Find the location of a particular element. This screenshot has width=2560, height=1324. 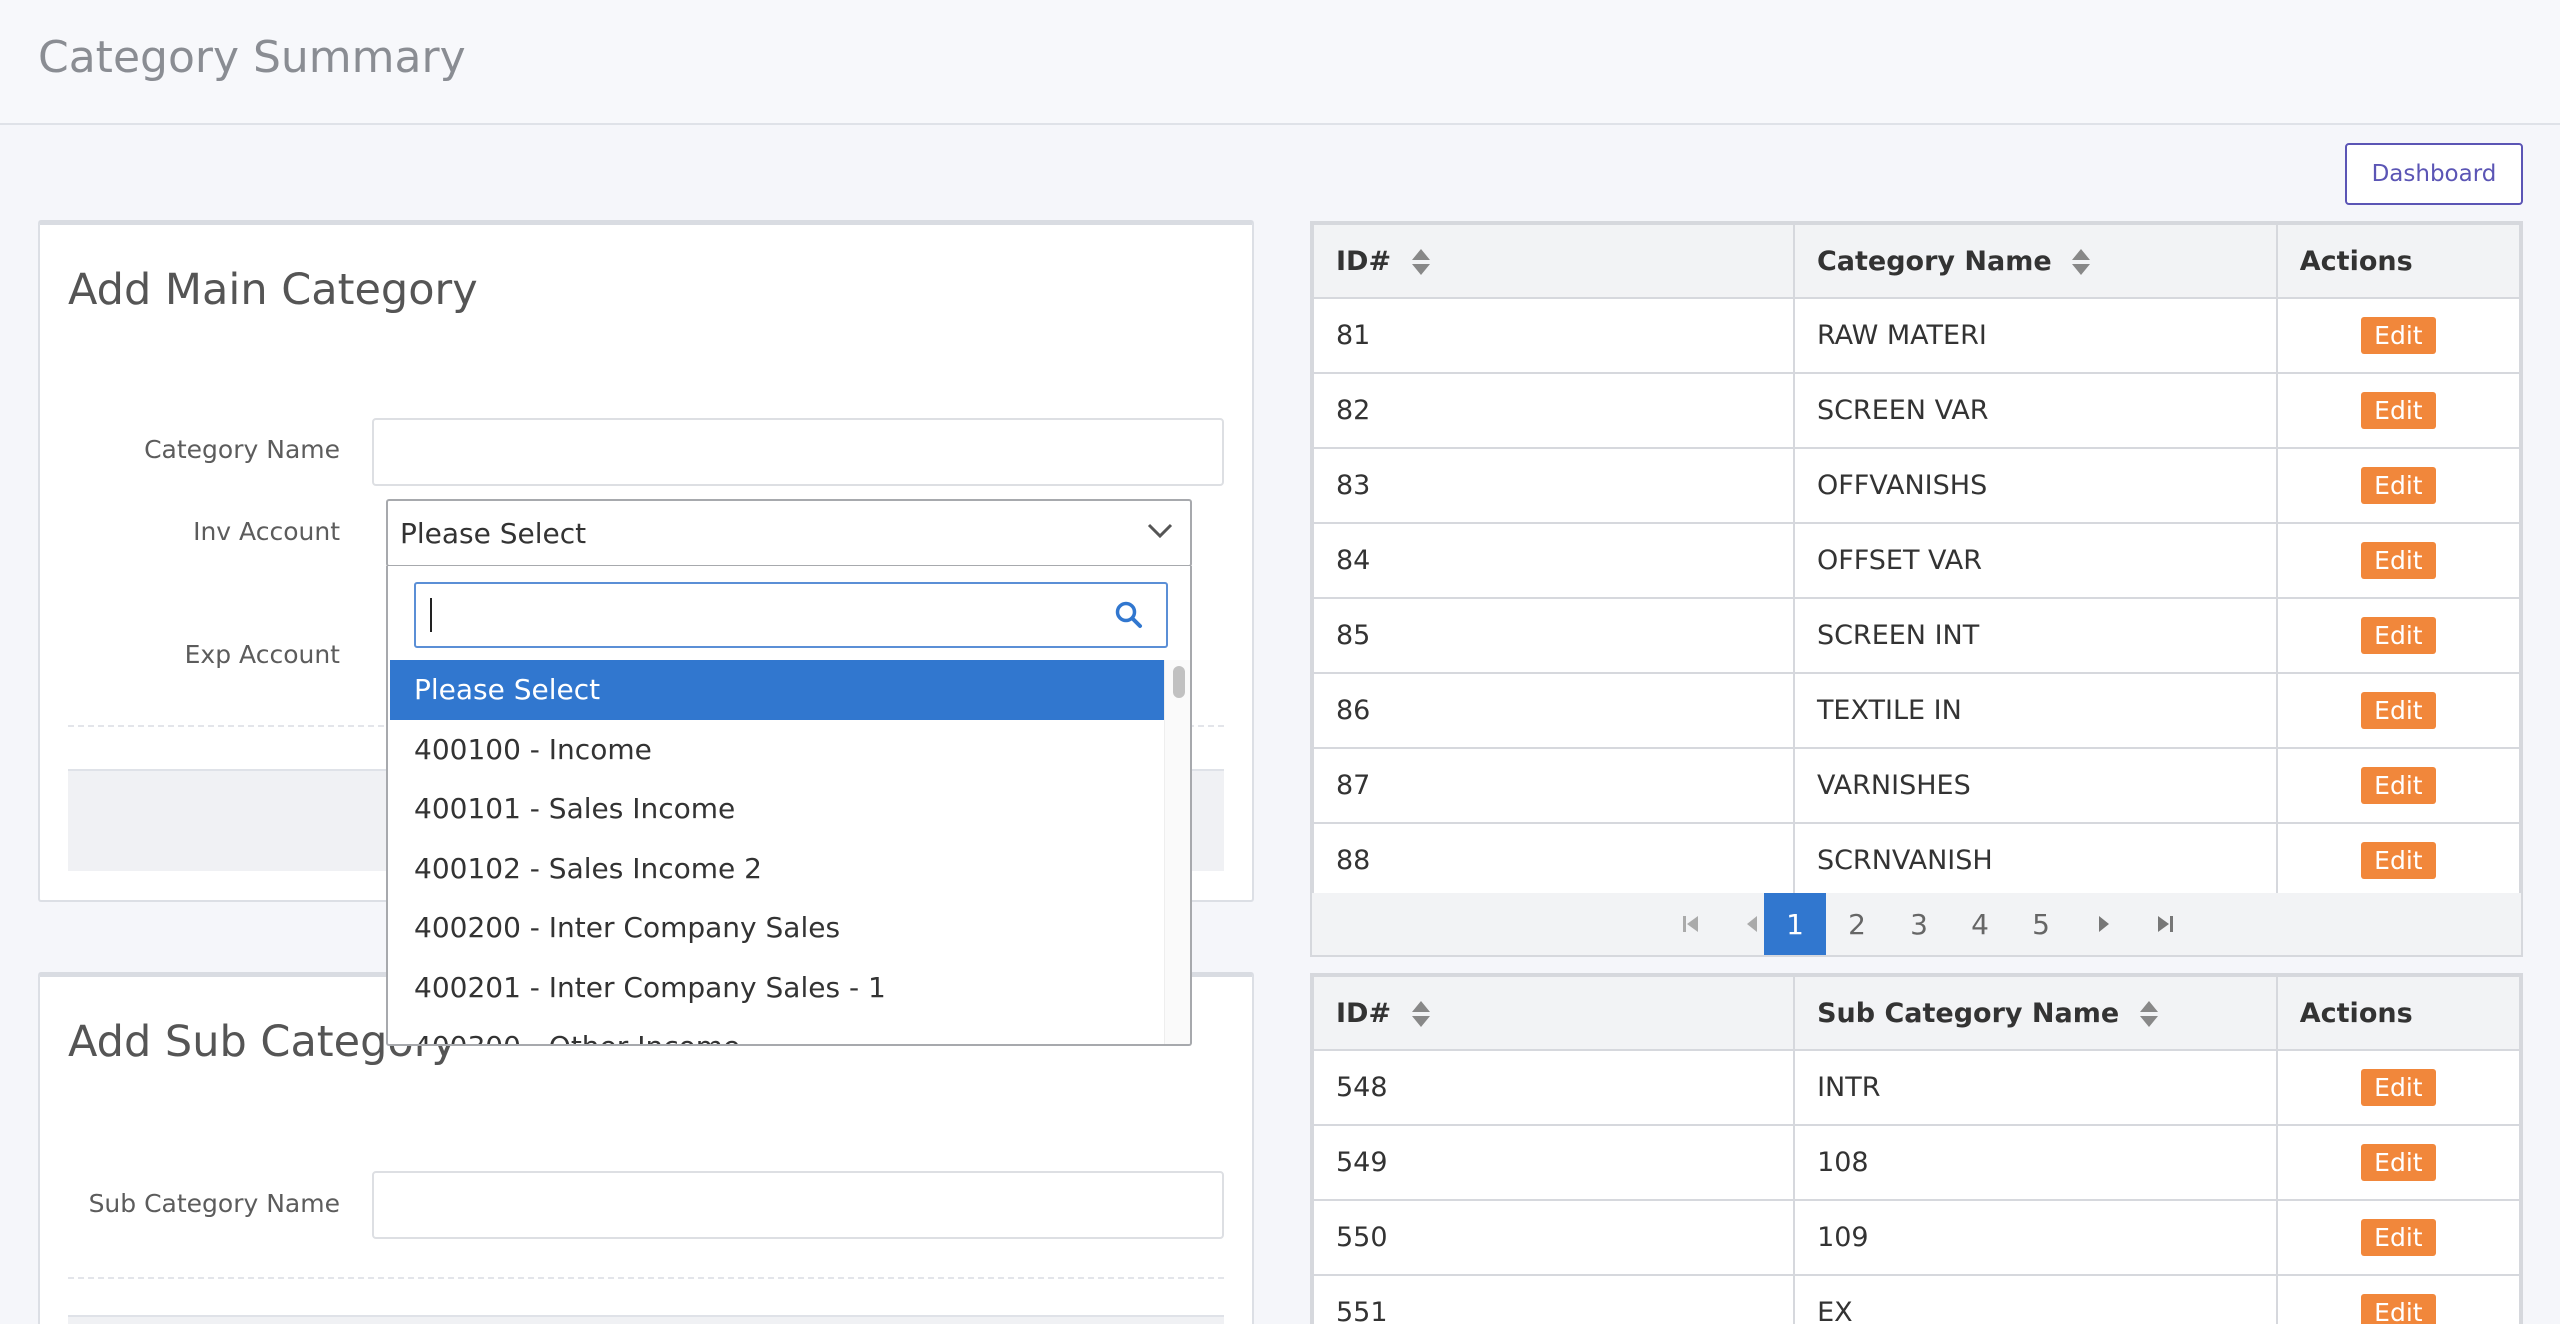

dropdown-option: 400300 - Other Income is located at coordinates (777, 1030).